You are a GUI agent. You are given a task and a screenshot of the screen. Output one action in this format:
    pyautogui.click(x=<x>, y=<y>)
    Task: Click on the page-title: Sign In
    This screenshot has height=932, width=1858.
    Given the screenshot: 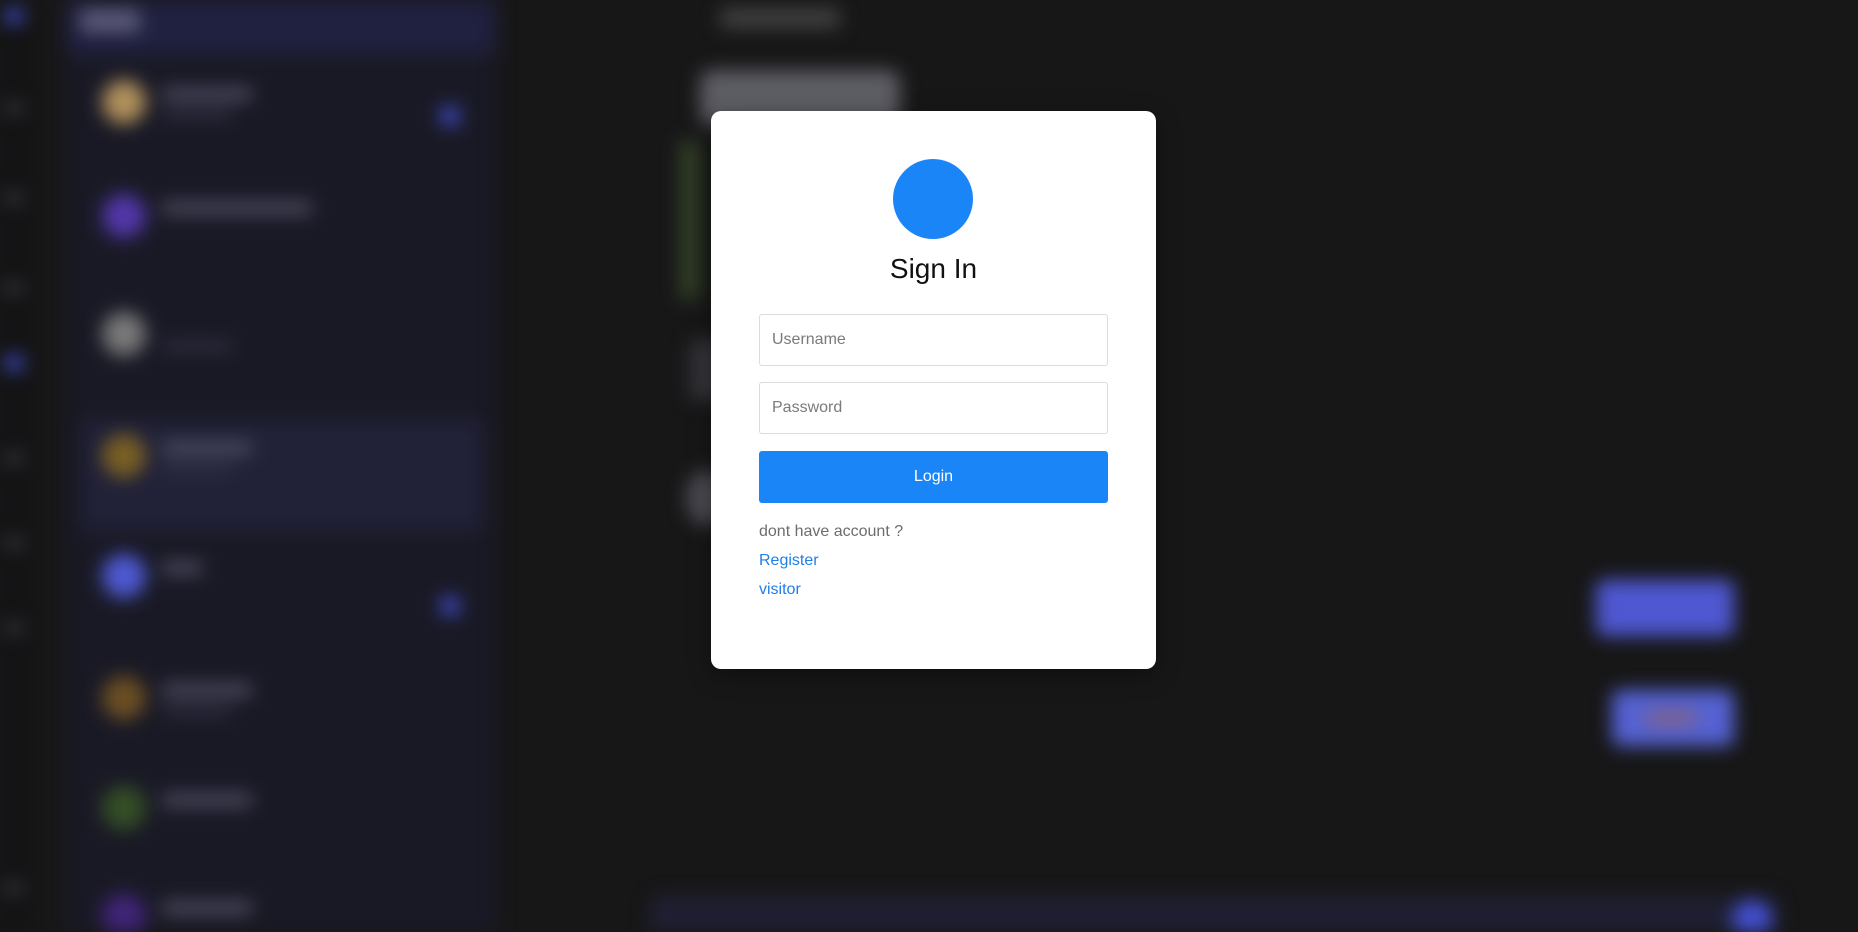 What is the action you would take?
    pyautogui.click(x=933, y=268)
    